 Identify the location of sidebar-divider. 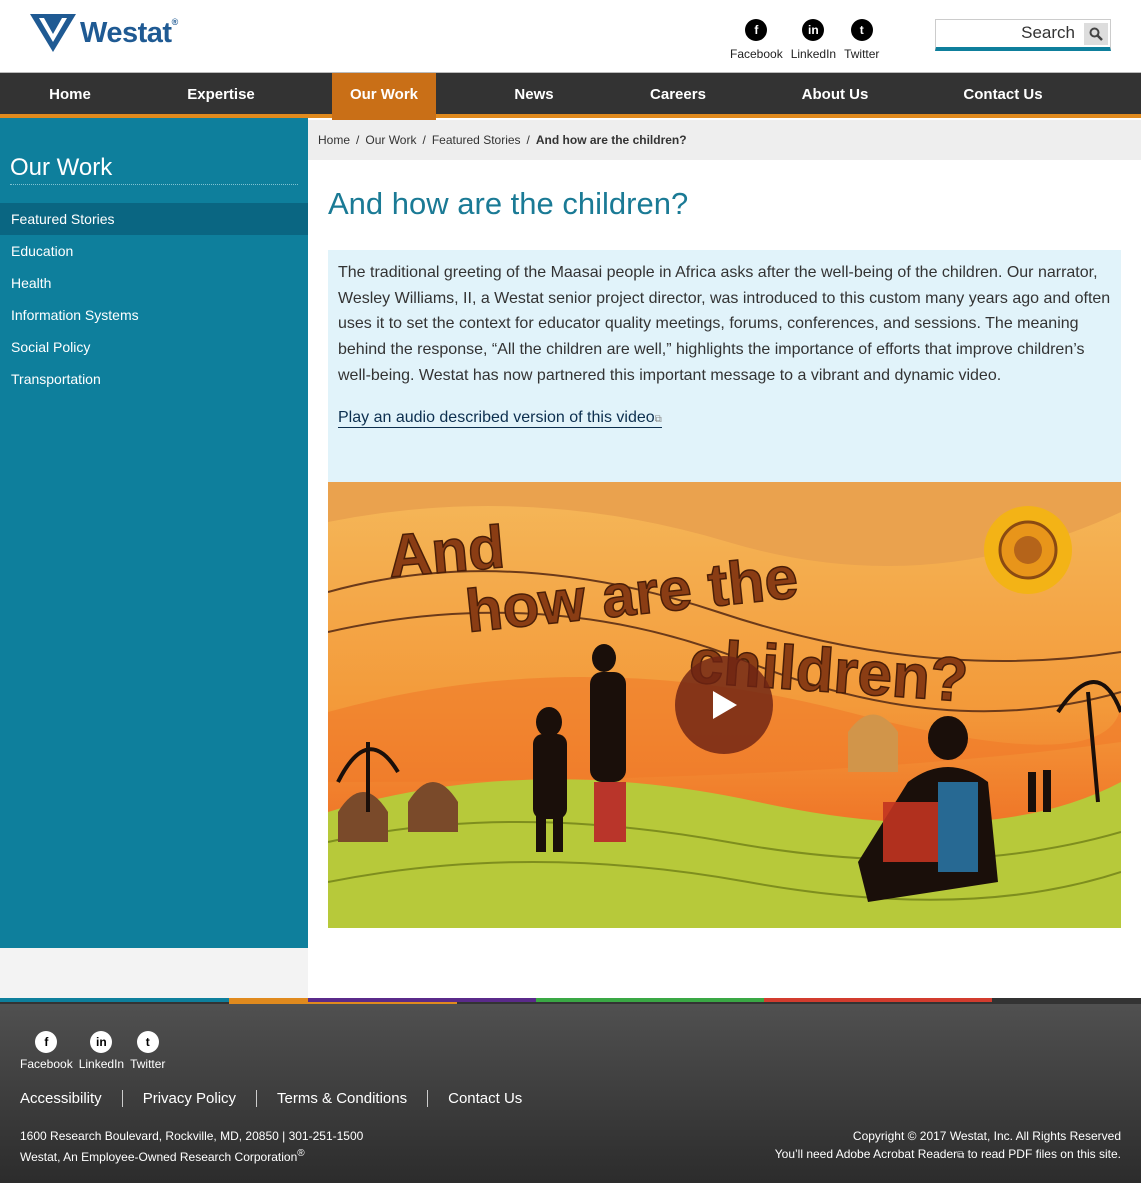
(154, 184).